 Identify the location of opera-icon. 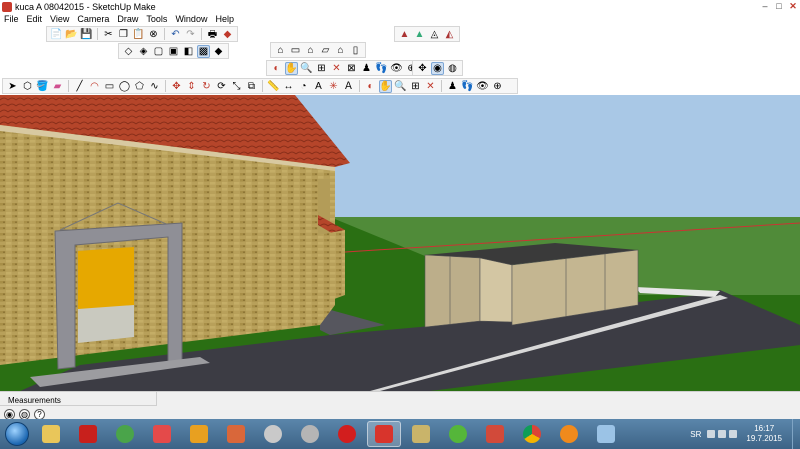
(347, 434).